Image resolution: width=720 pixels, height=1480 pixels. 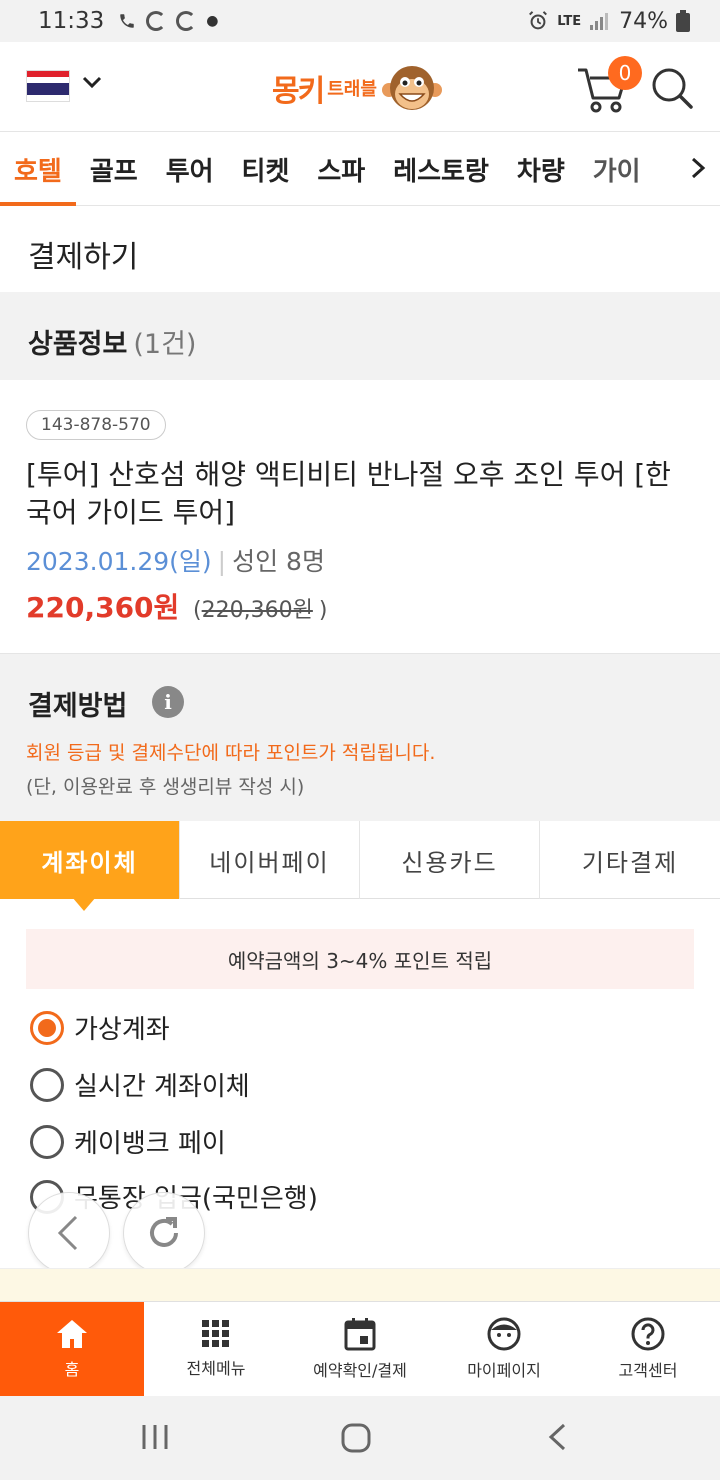 I want to click on product-count: (1건), so click(x=165, y=344).